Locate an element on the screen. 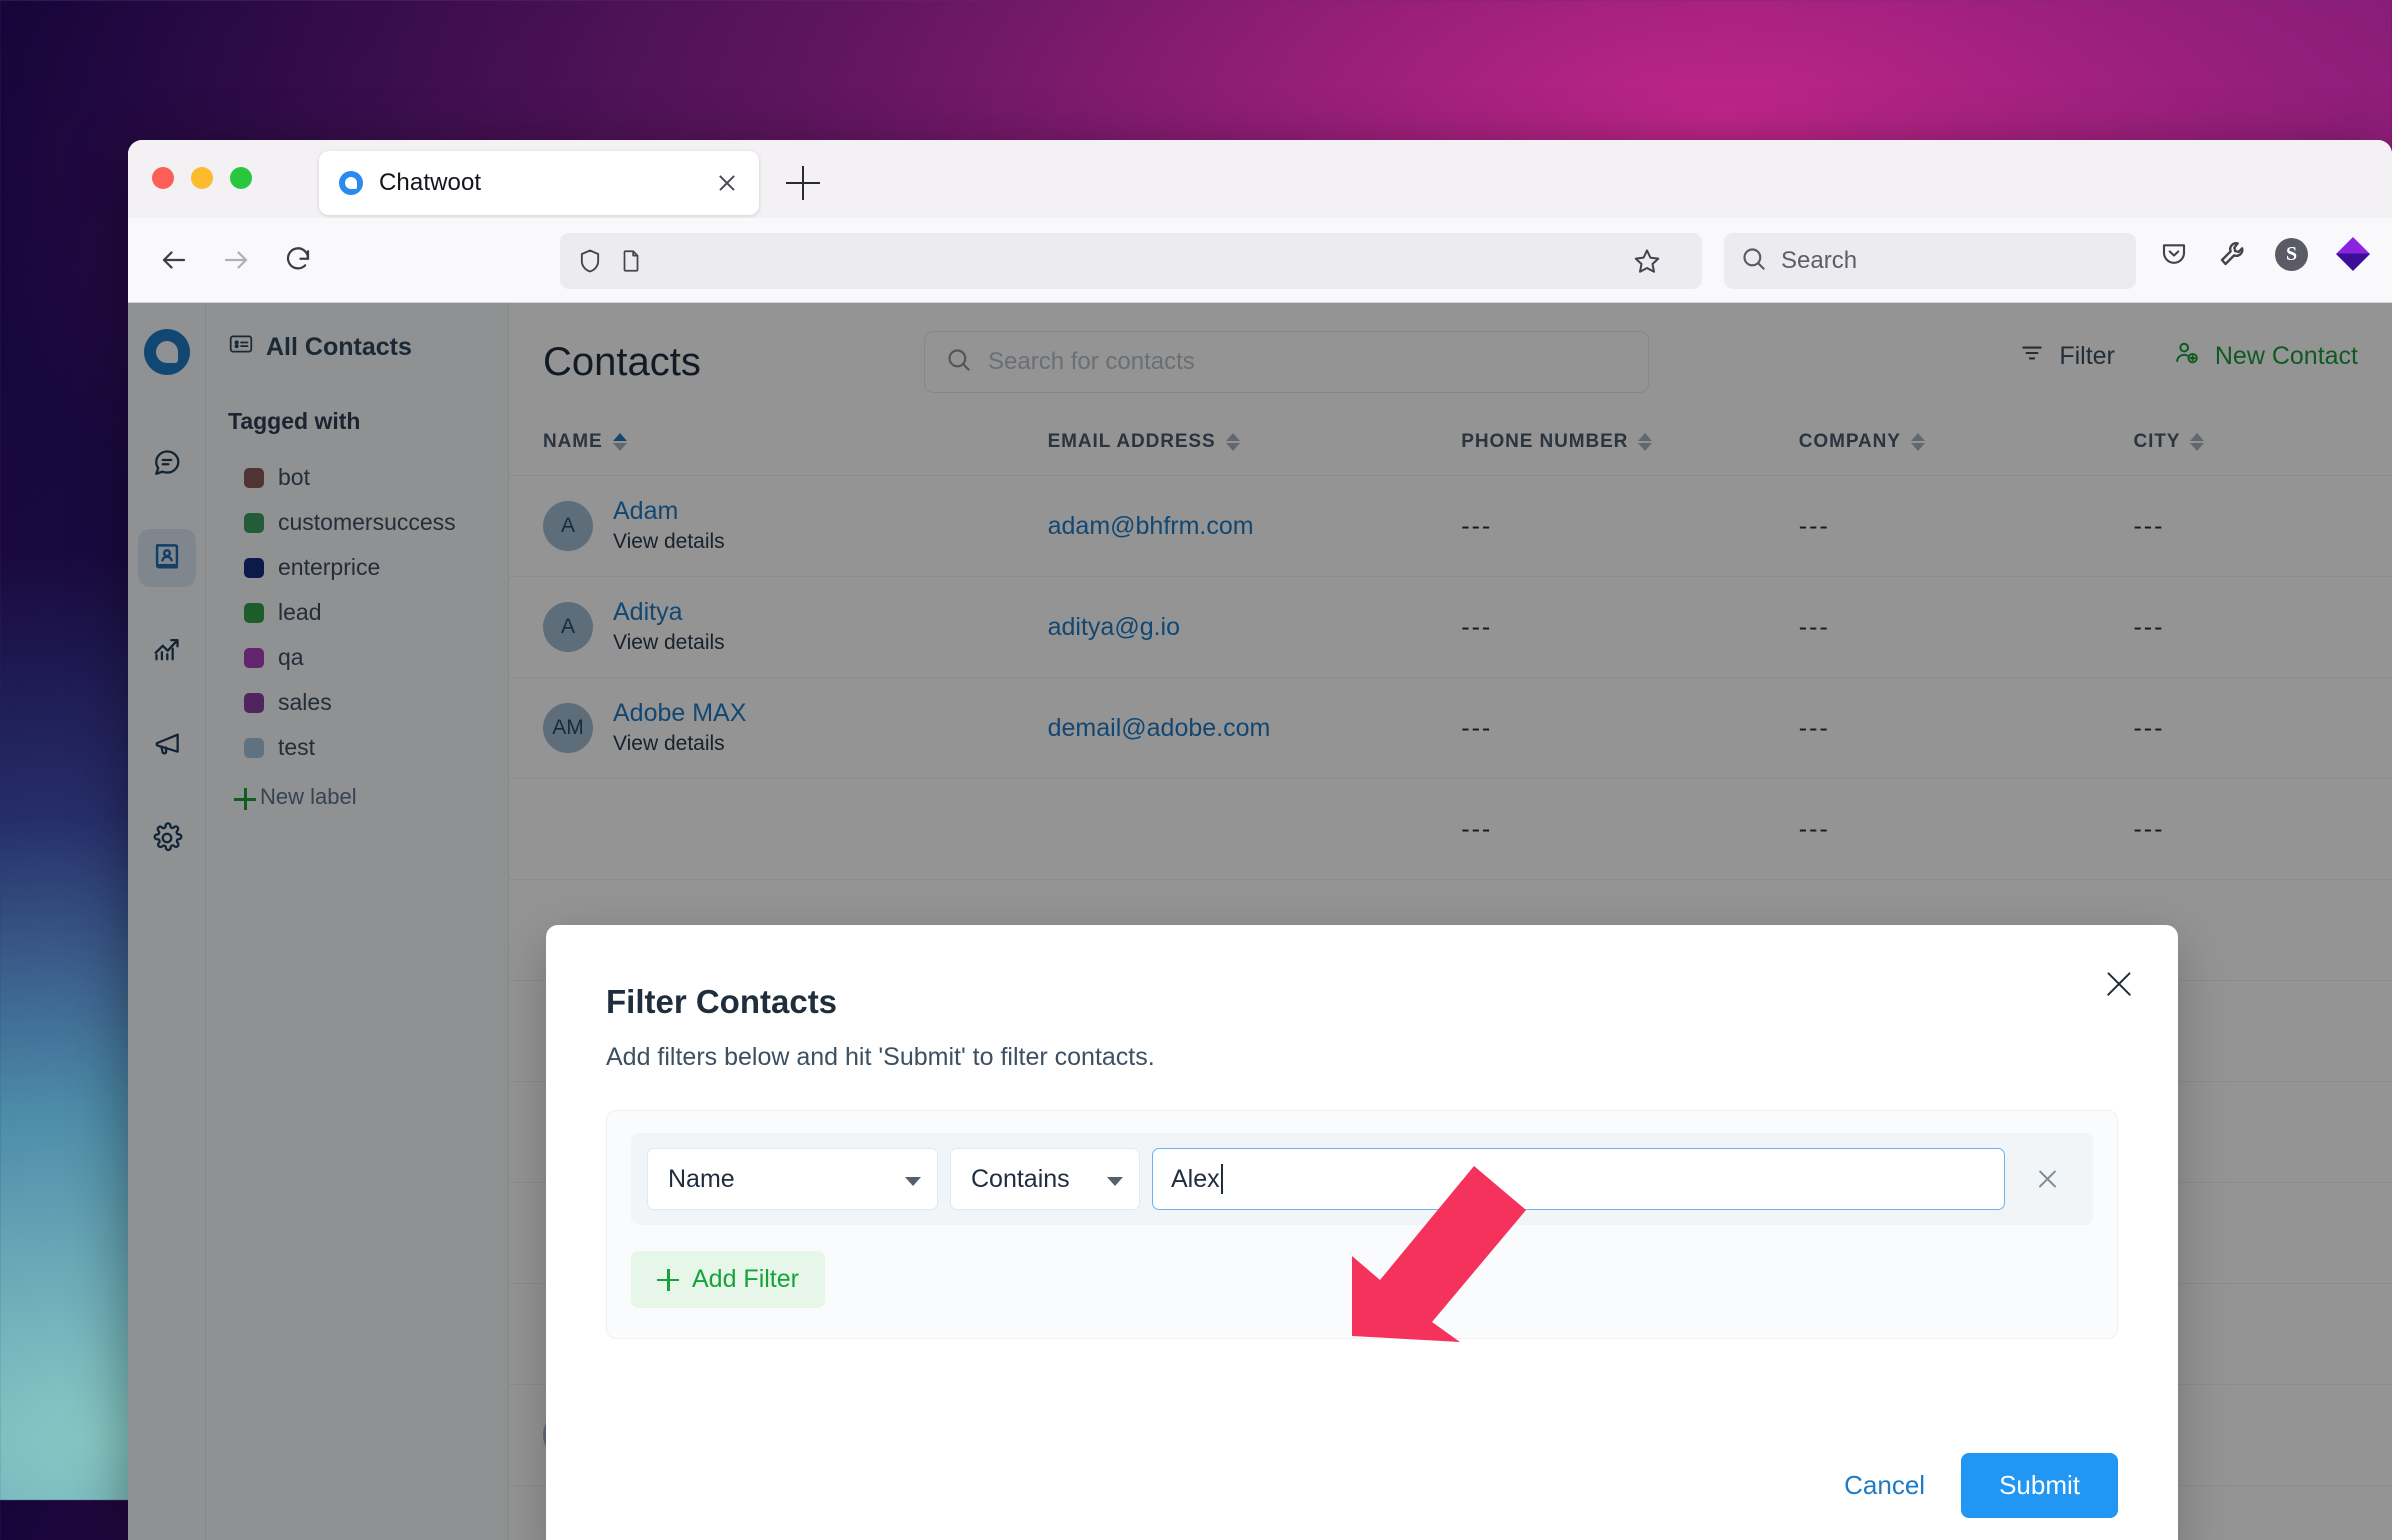 This screenshot has width=2392, height=1540. browser-toolbar: Search S is located at coordinates (1260, 260).